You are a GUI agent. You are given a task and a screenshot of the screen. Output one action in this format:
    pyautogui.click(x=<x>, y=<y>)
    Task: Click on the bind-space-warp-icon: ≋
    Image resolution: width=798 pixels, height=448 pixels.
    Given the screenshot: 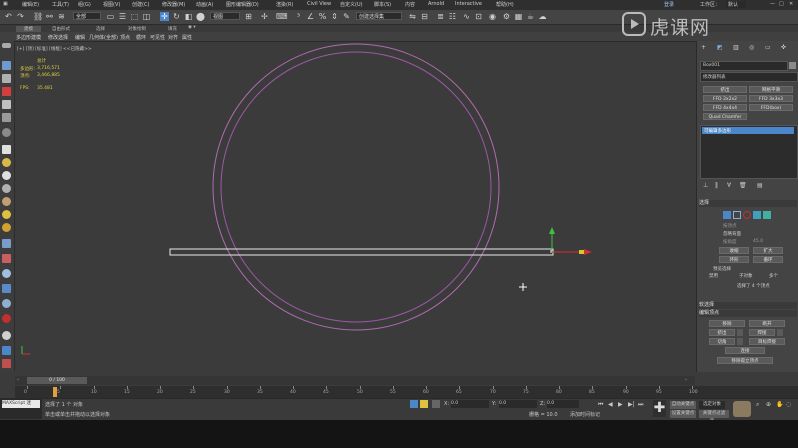 What is the action you would take?
    pyautogui.click(x=61, y=16)
    